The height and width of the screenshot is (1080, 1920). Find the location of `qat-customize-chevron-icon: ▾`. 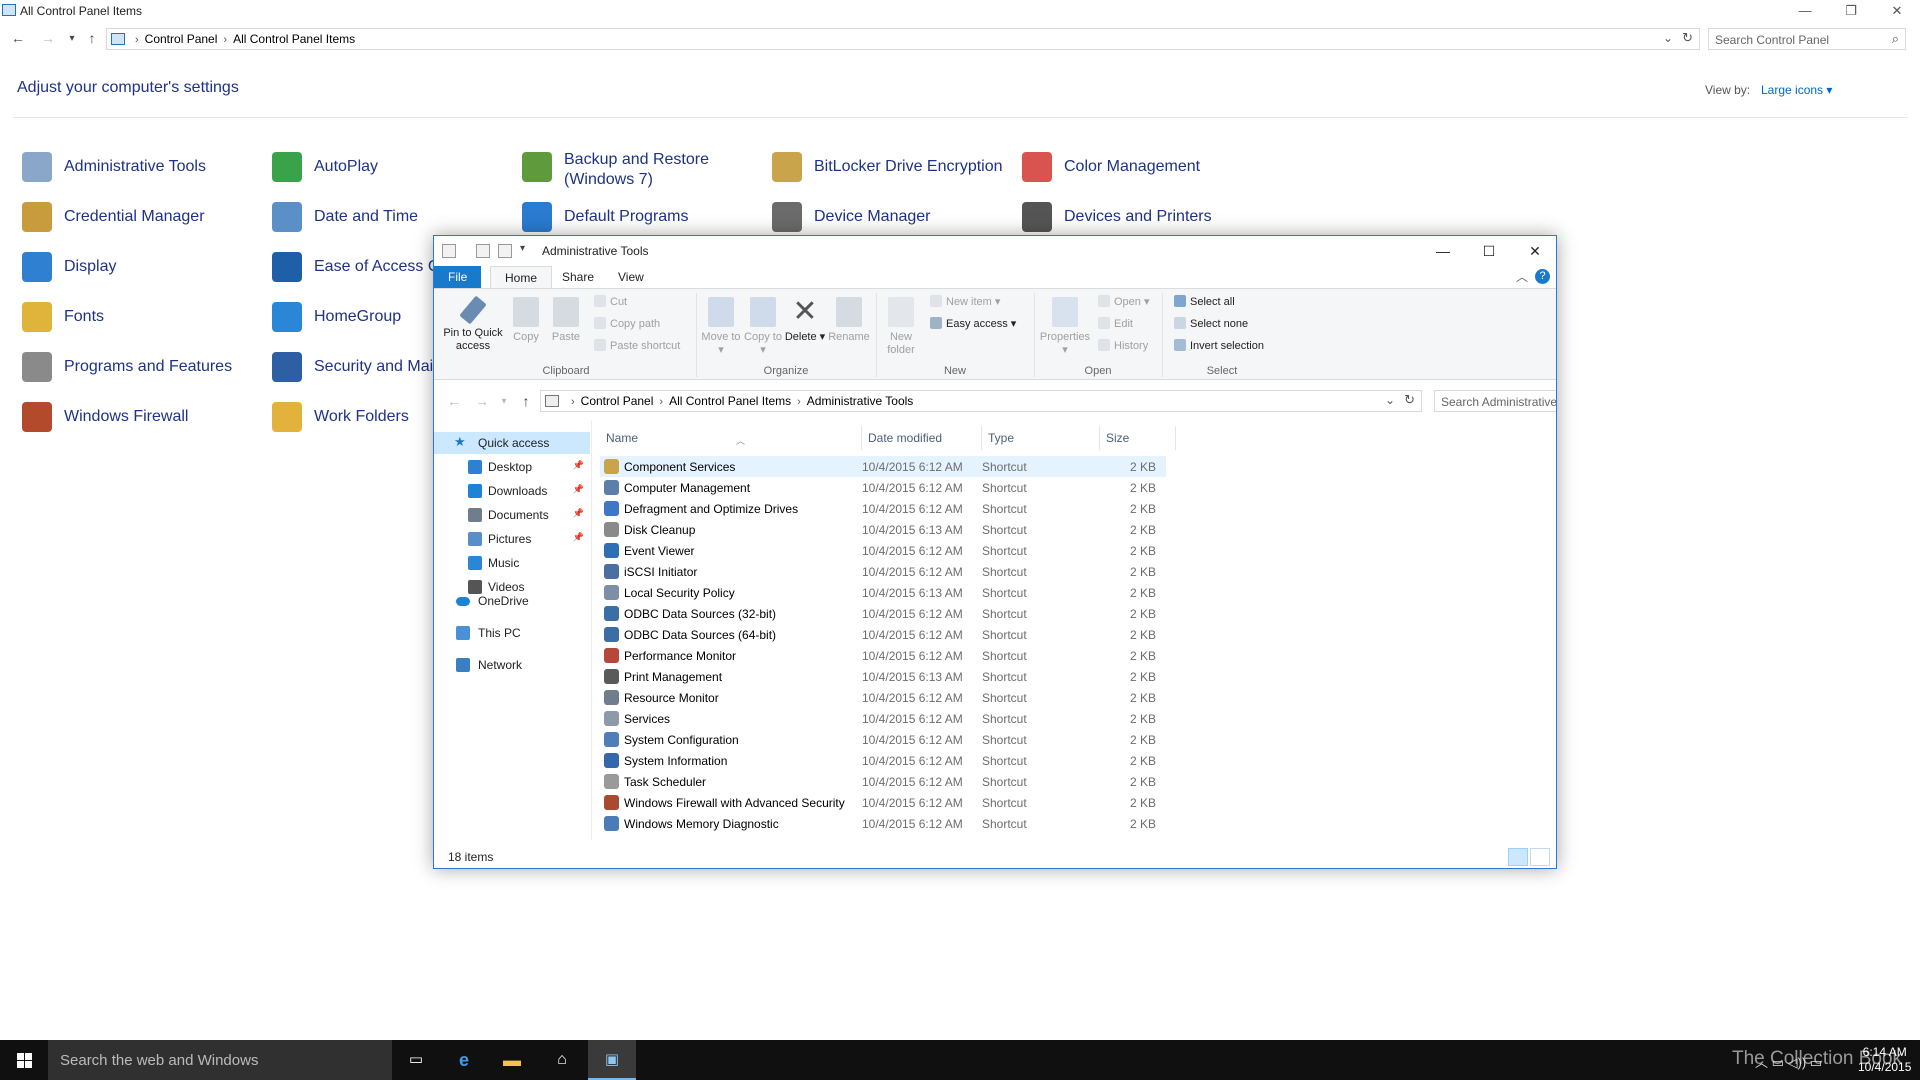

qat-customize-chevron-icon: ▾ is located at coordinates (522, 248).